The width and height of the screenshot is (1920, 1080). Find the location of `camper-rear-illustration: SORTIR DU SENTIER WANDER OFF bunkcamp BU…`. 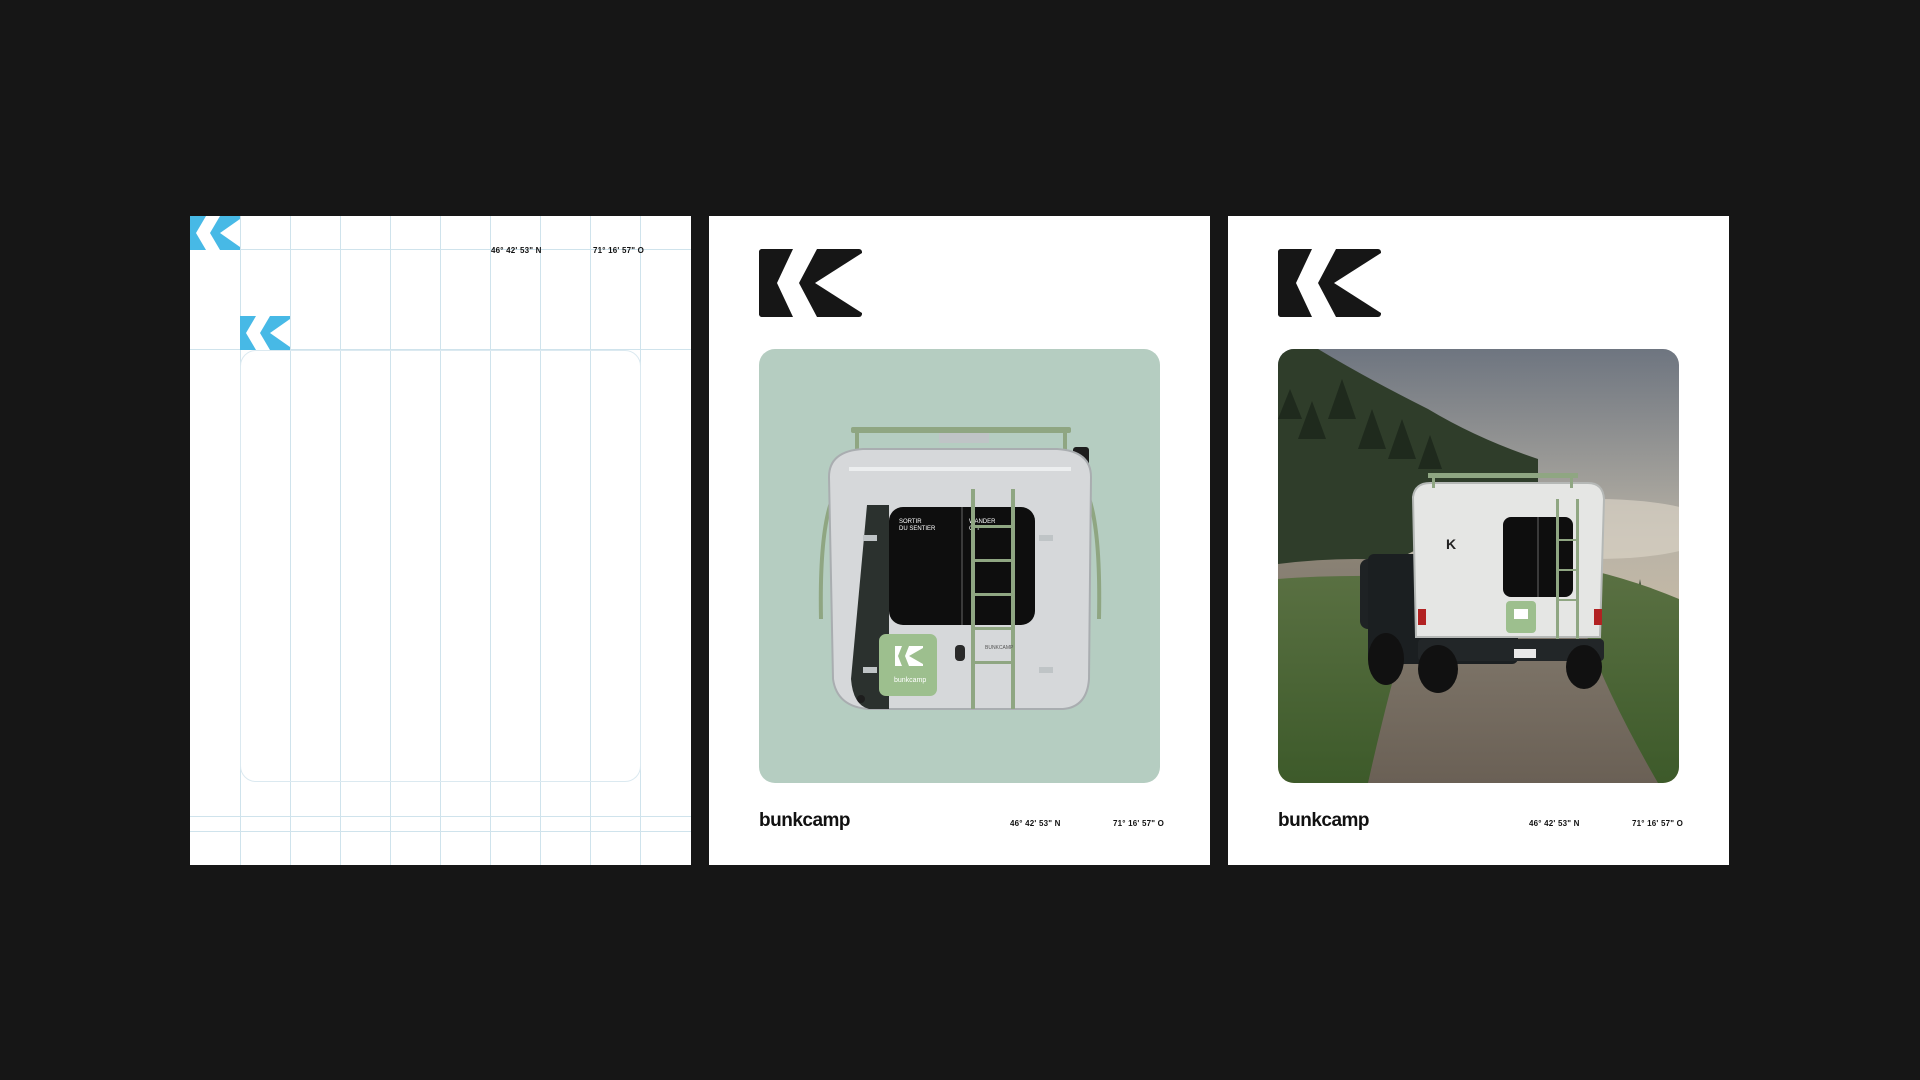

camper-rear-illustration: SORTIR DU SENTIER WANDER OFF bunkcamp BU… is located at coordinates (960, 568).